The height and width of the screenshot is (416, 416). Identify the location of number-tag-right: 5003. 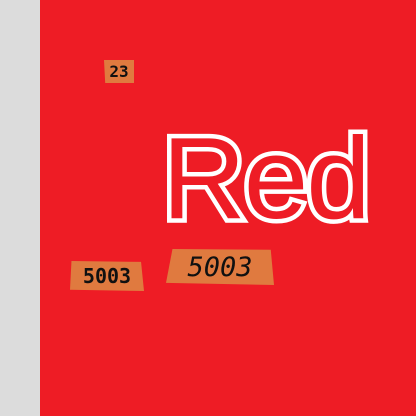
(220, 267).